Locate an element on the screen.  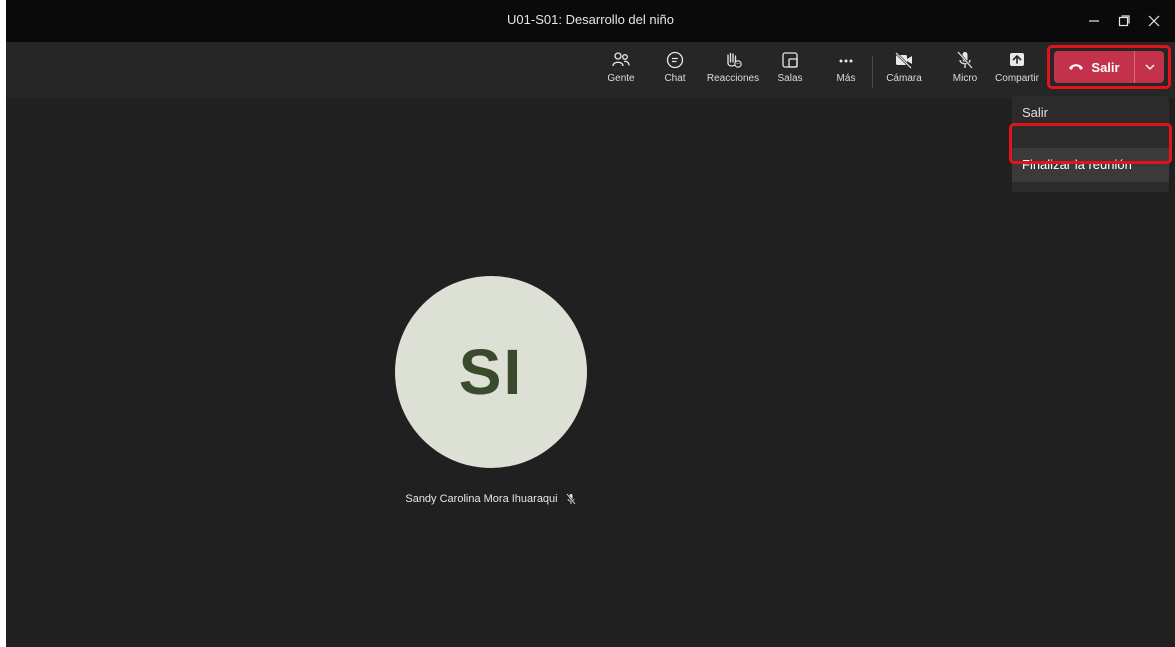
people-label: Gente is located at coordinates (621, 78).